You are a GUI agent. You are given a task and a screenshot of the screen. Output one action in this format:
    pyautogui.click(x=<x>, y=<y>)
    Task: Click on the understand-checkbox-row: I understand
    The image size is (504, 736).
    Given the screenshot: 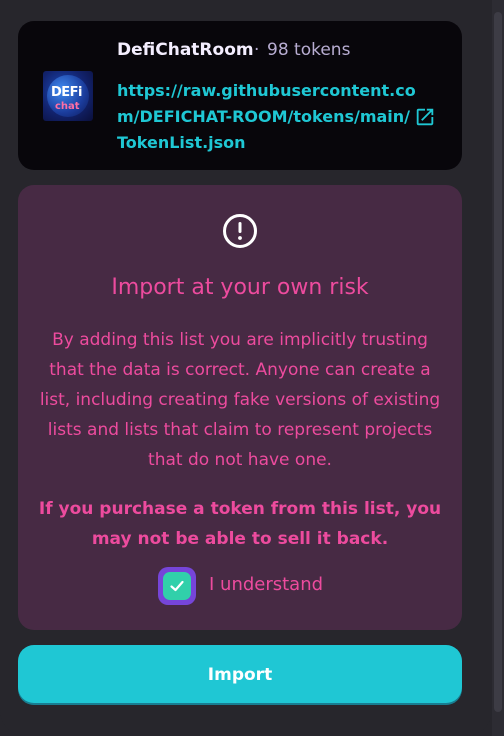 What is the action you would take?
    pyautogui.click(x=268, y=586)
    